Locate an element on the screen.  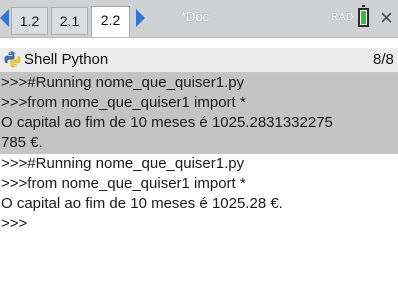
battery-icon is located at coordinates (363, 16).